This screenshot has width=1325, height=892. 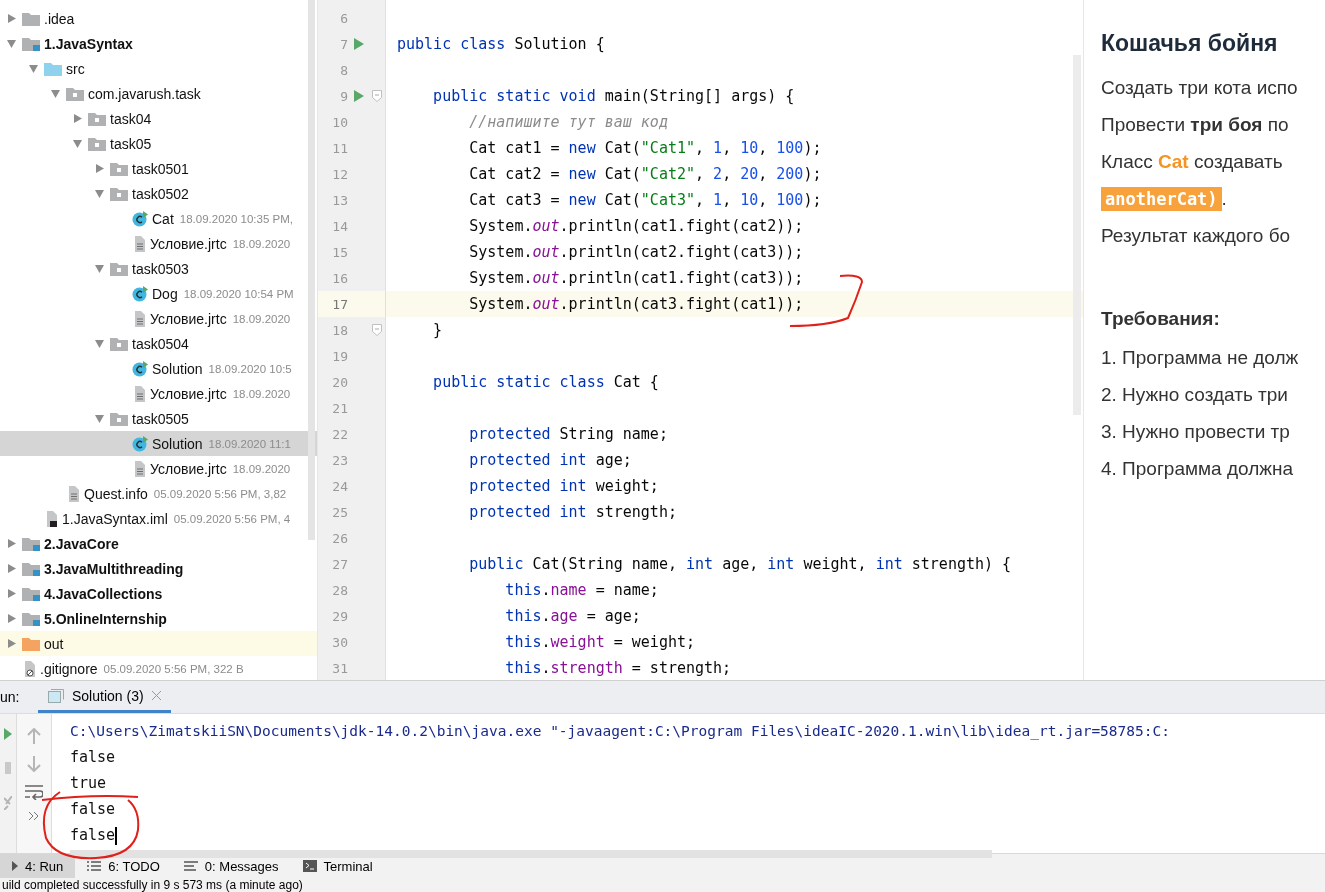 What do you see at coordinates (104, 697) in the screenshot?
I see `run-tab: Solution (3)` at bounding box center [104, 697].